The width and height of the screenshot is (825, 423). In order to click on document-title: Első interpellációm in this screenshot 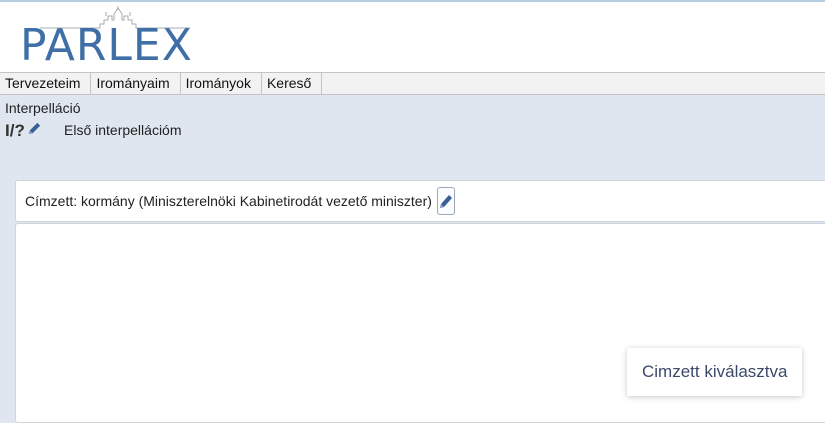, I will do `click(123, 130)`.